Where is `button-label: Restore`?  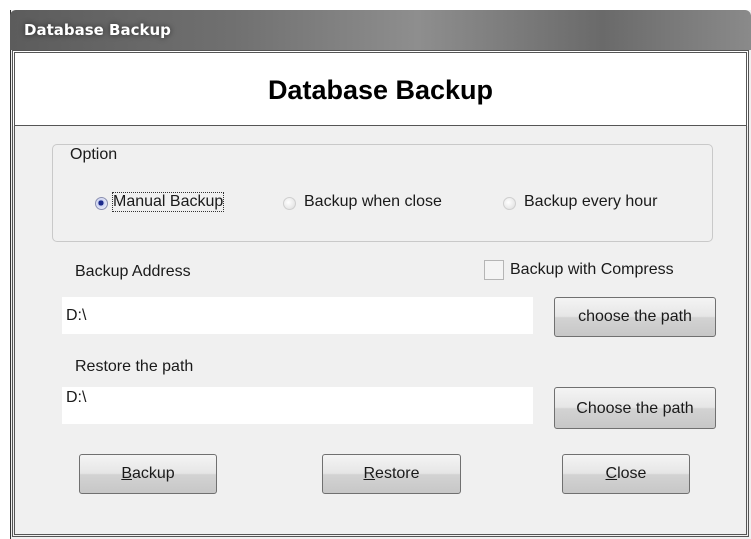
button-label: Restore is located at coordinates (391, 473).